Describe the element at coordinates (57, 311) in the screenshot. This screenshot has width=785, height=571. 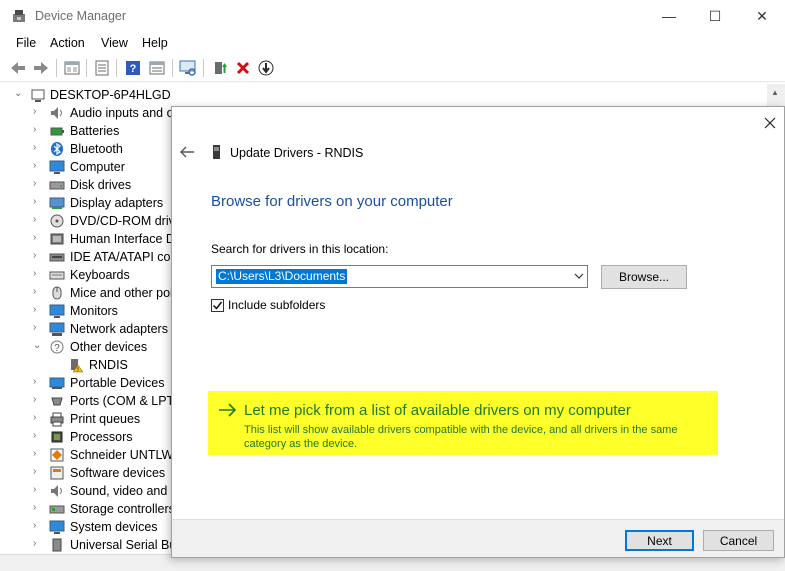
I see `monitor-icon` at that location.